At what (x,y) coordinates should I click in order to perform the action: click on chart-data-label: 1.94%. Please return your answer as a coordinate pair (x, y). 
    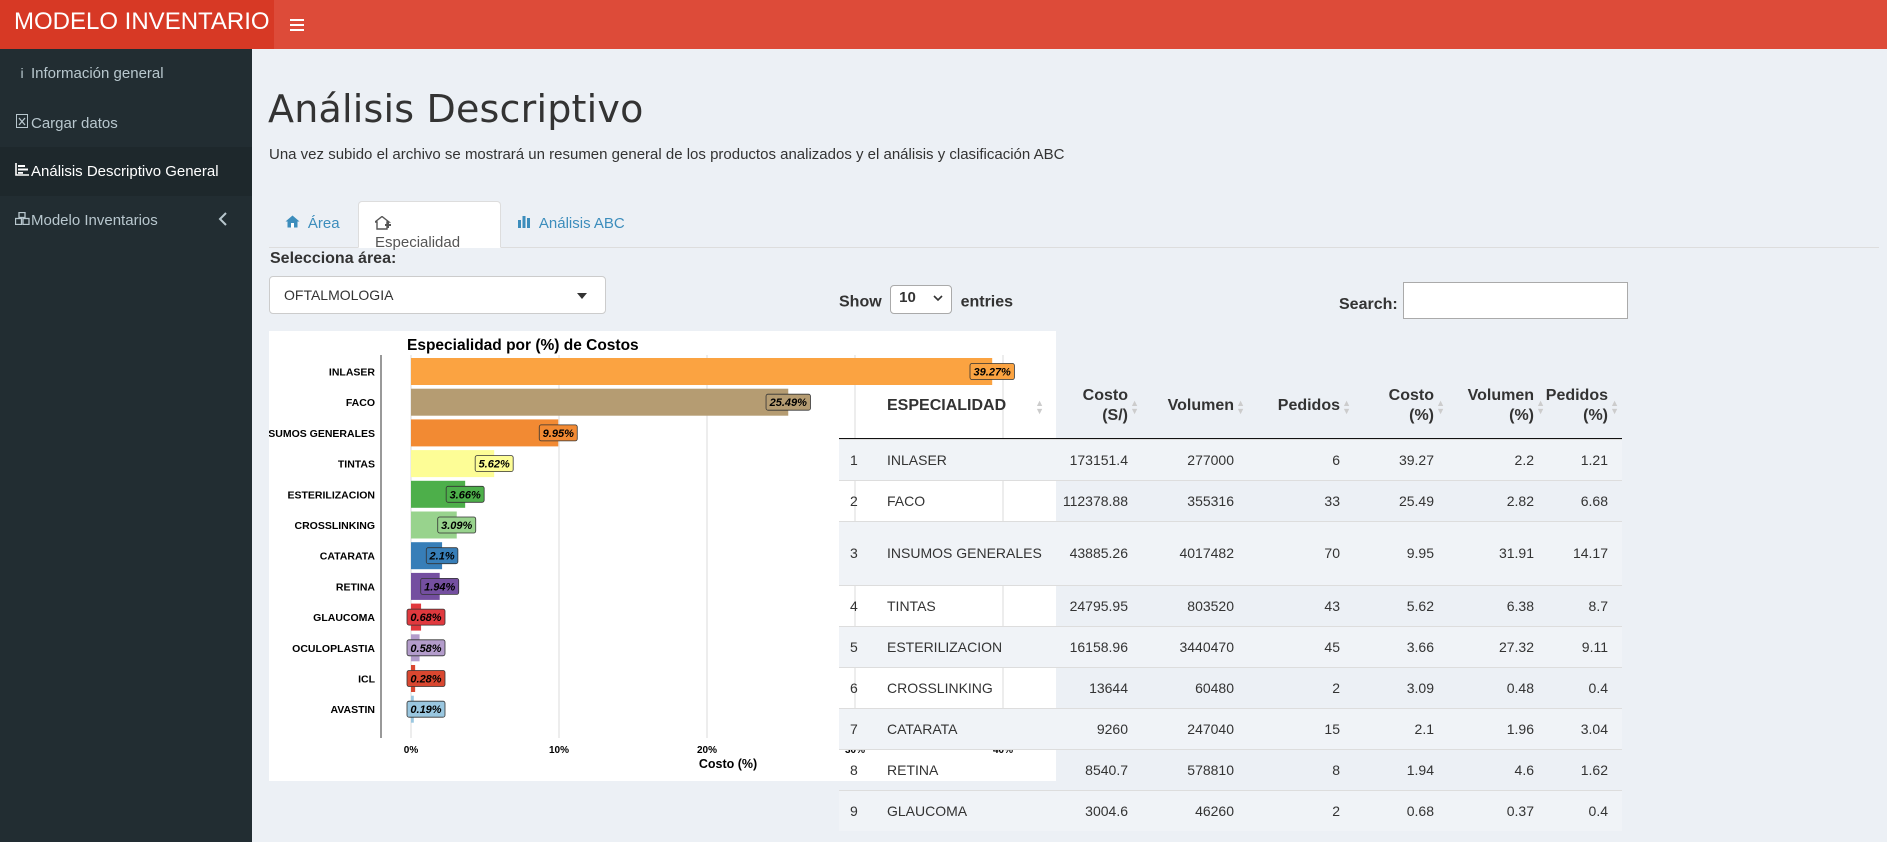
    Looking at the image, I should click on (439, 587).